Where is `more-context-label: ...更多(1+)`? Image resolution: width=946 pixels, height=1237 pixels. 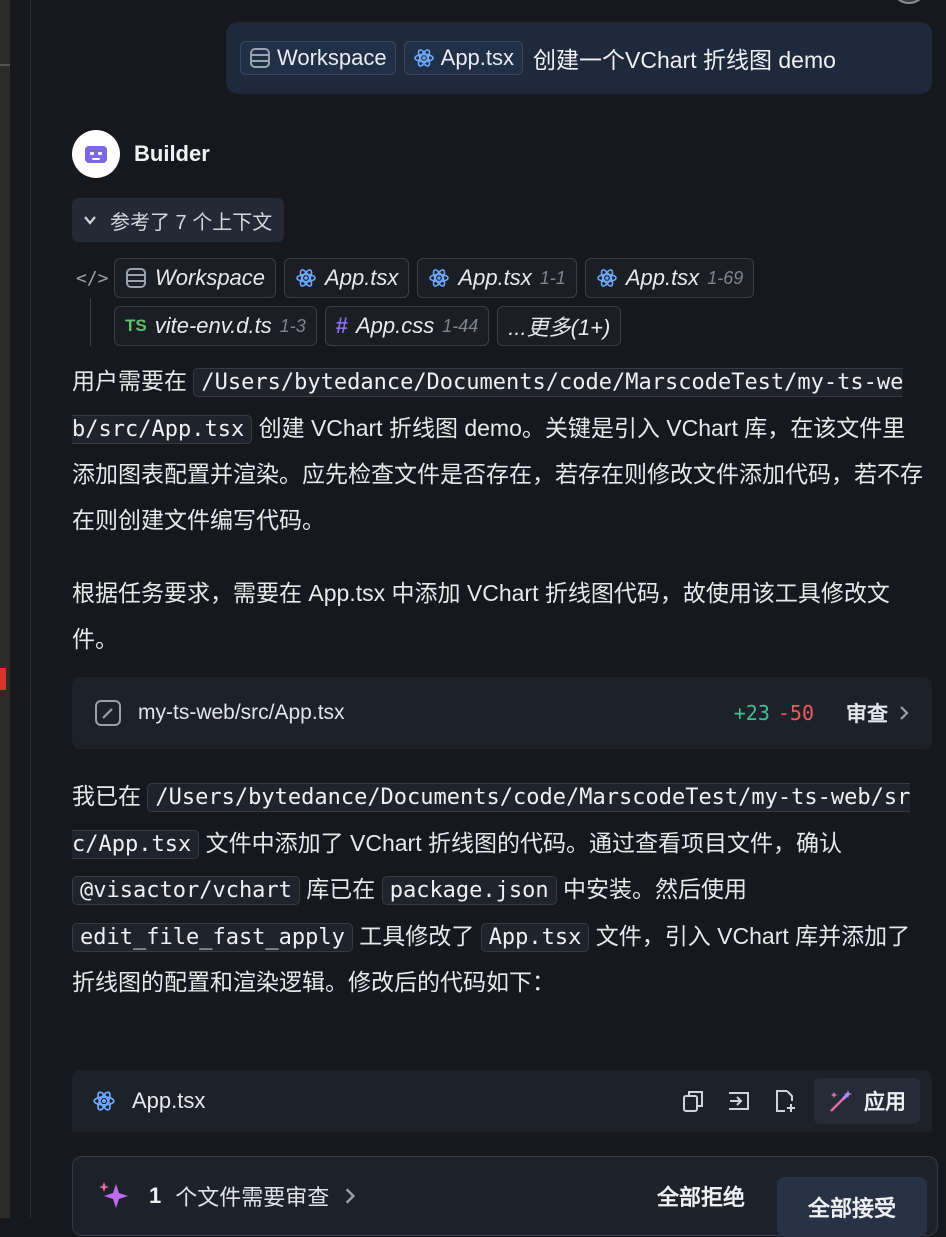
more-context-label: ...更多(1+) is located at coordinates (559, 327).